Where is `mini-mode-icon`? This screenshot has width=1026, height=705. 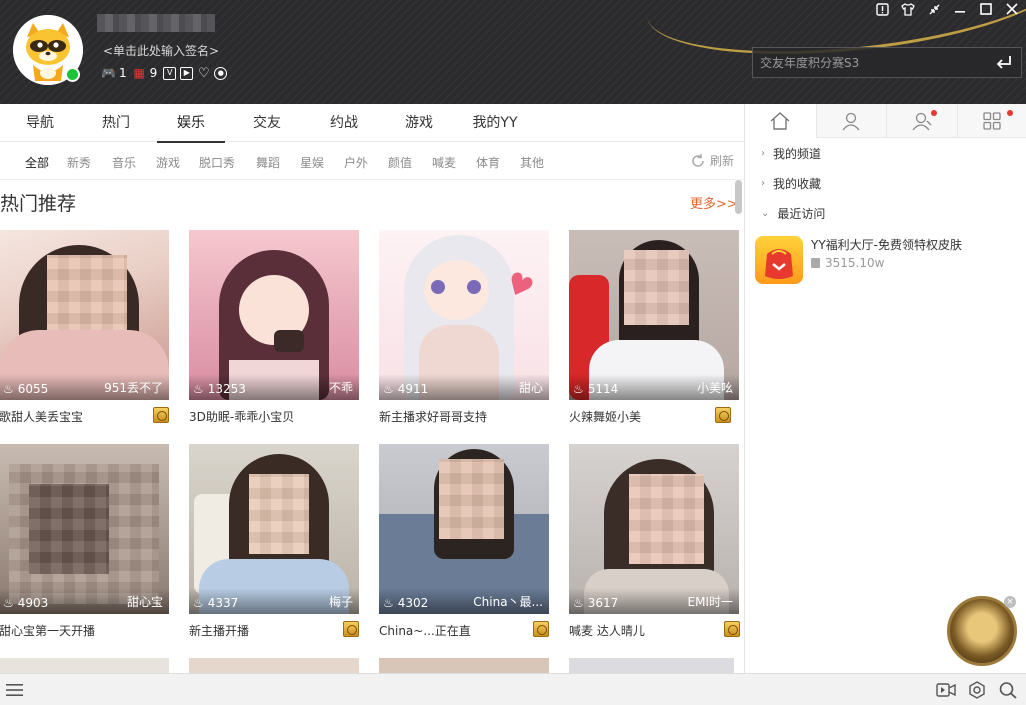 mini-mode-icon is located at coordinates (934, 9).